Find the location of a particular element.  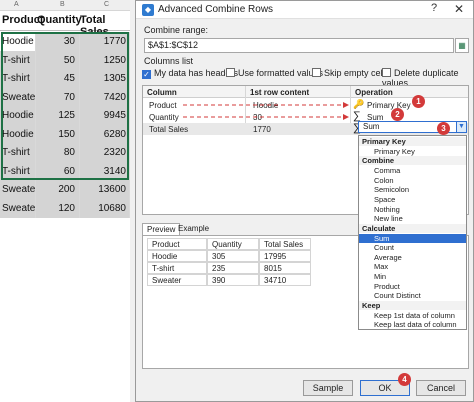

menu-item: Max is located at coordinates (412, 266).